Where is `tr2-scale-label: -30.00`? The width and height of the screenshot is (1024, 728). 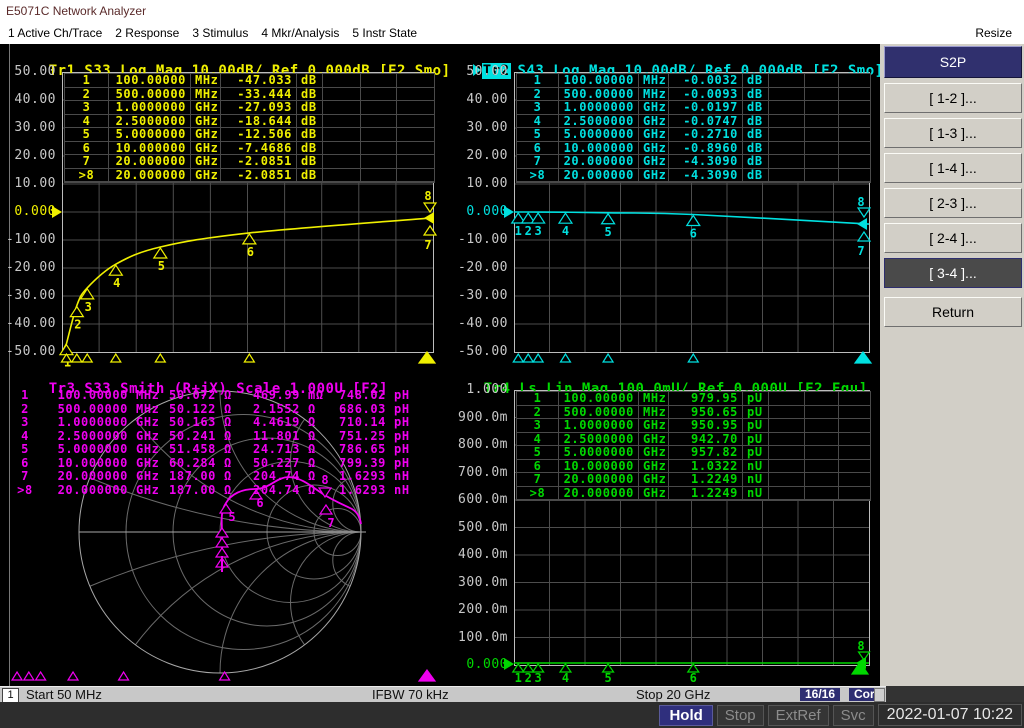
tr2-scale-label: -30.00 is located at coordinates (483, 295).